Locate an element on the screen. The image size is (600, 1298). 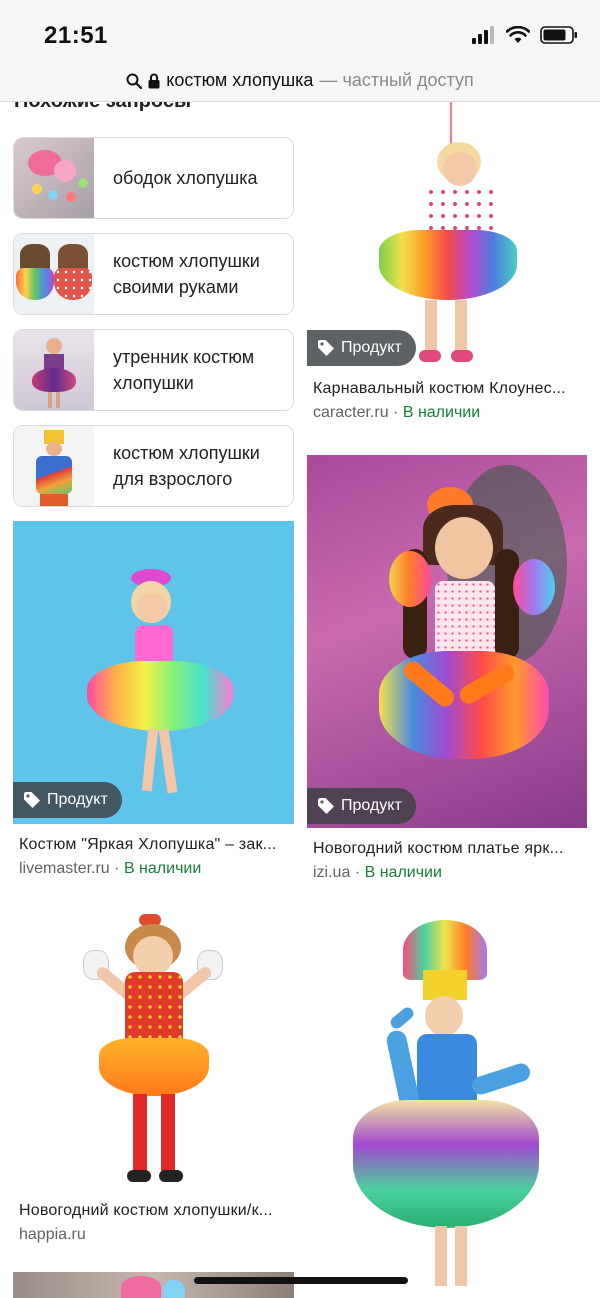
battery-icon is located at coordinates (558, 35).